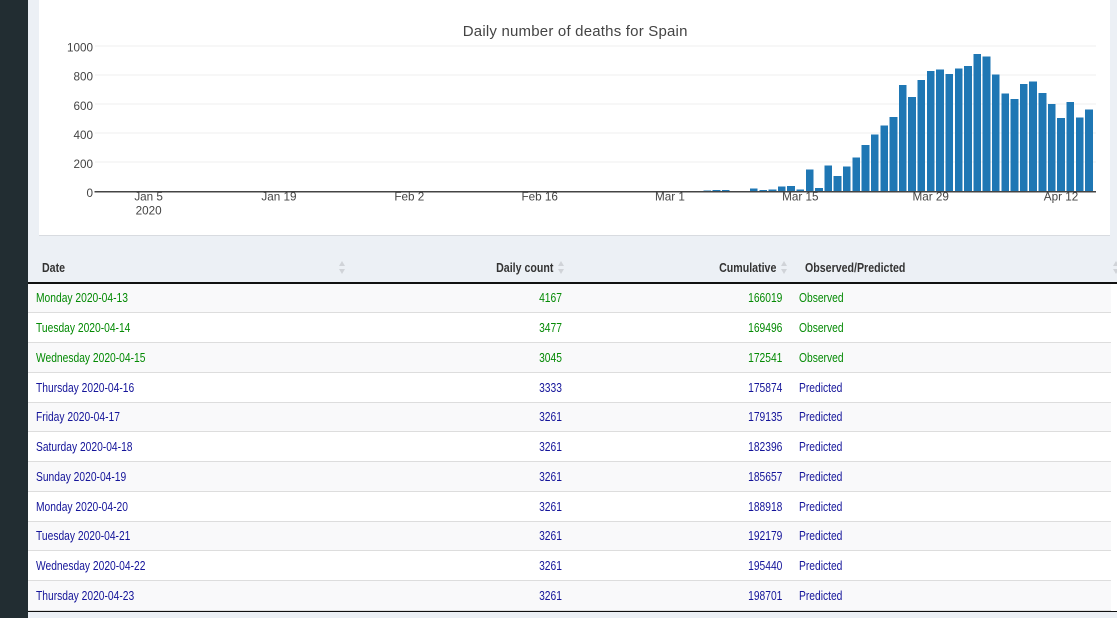 This screenshot has width=1117, height=618. What do you see at coordinates (670, 197) in the screenshot?
I see `svg-text: Mar 1` at bounding box center [670, 197].